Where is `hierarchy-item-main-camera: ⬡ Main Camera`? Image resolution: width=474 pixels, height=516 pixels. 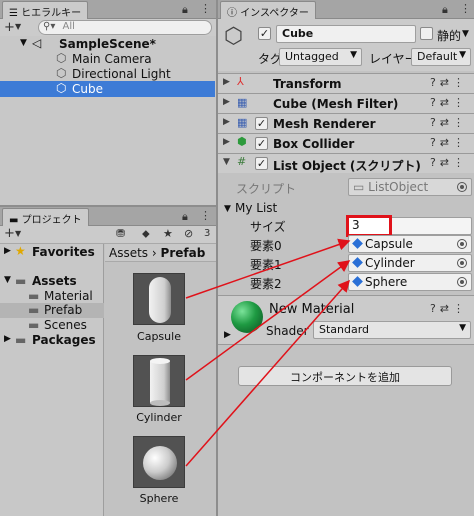
hierarchy-item-main-camera: ⬡ Main Camera is located at coordinates (107, 59).